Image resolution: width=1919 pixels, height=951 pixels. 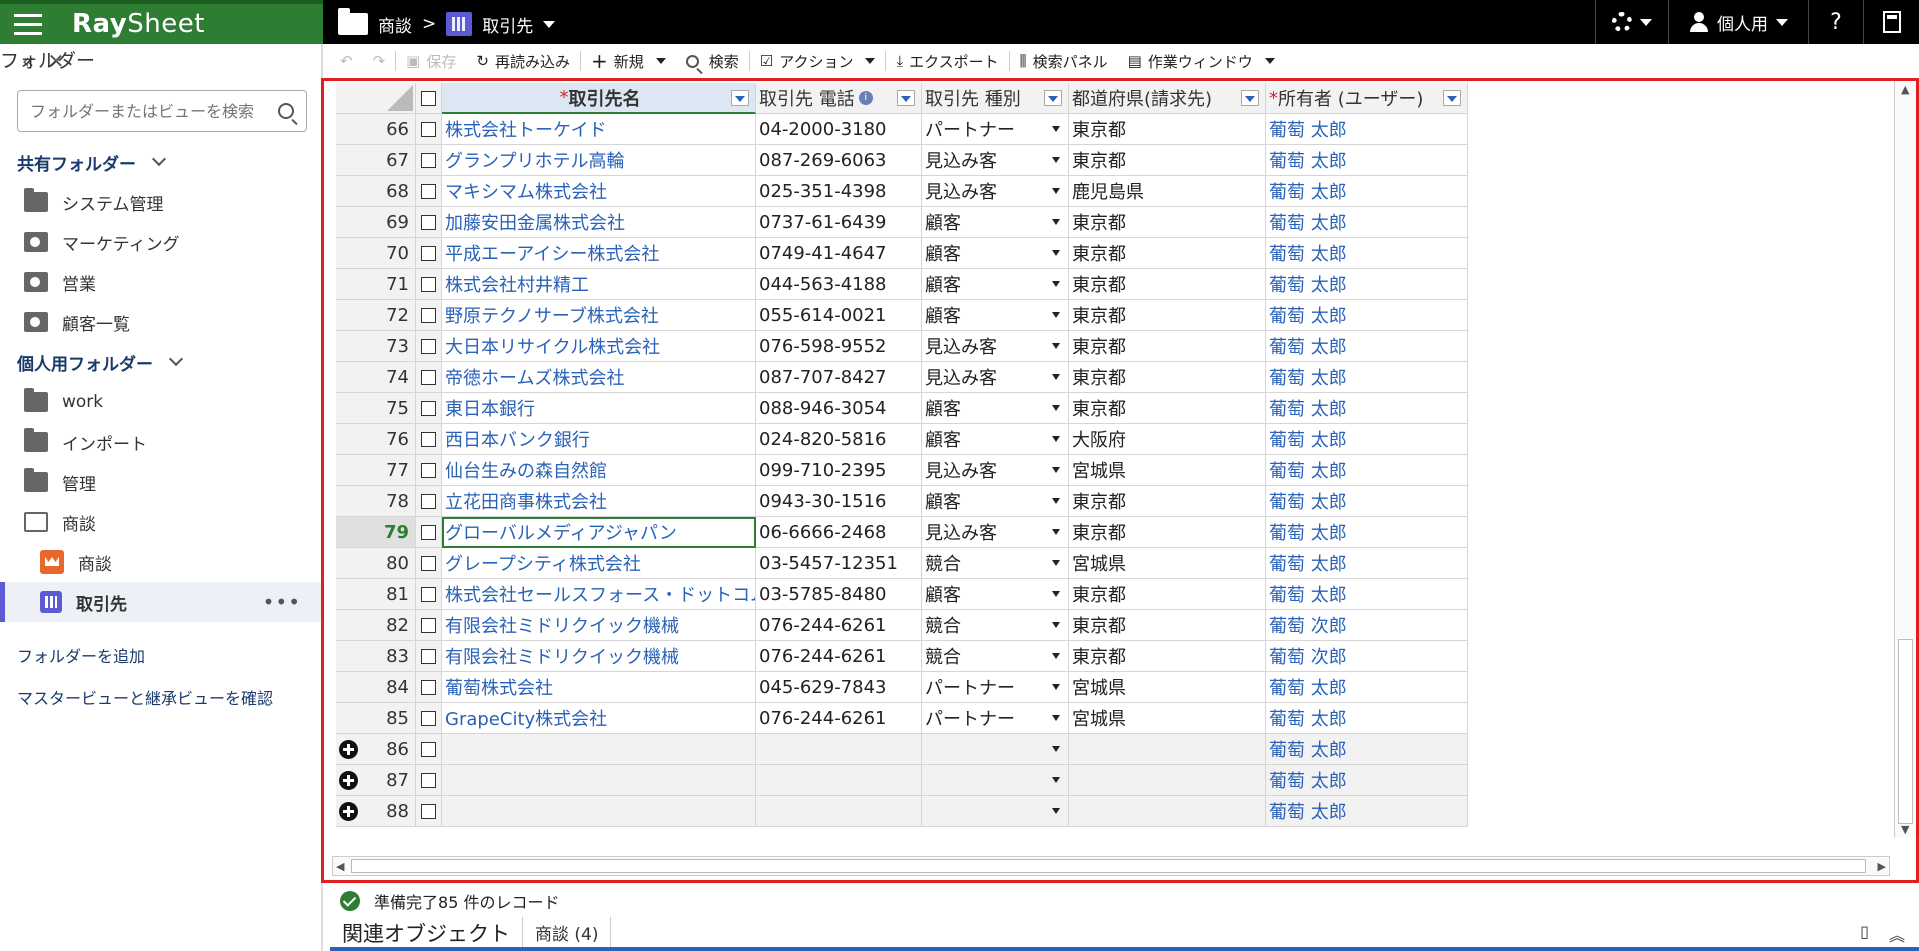 I want to click on row-number-cell: 78, so click(x=376, y=501).